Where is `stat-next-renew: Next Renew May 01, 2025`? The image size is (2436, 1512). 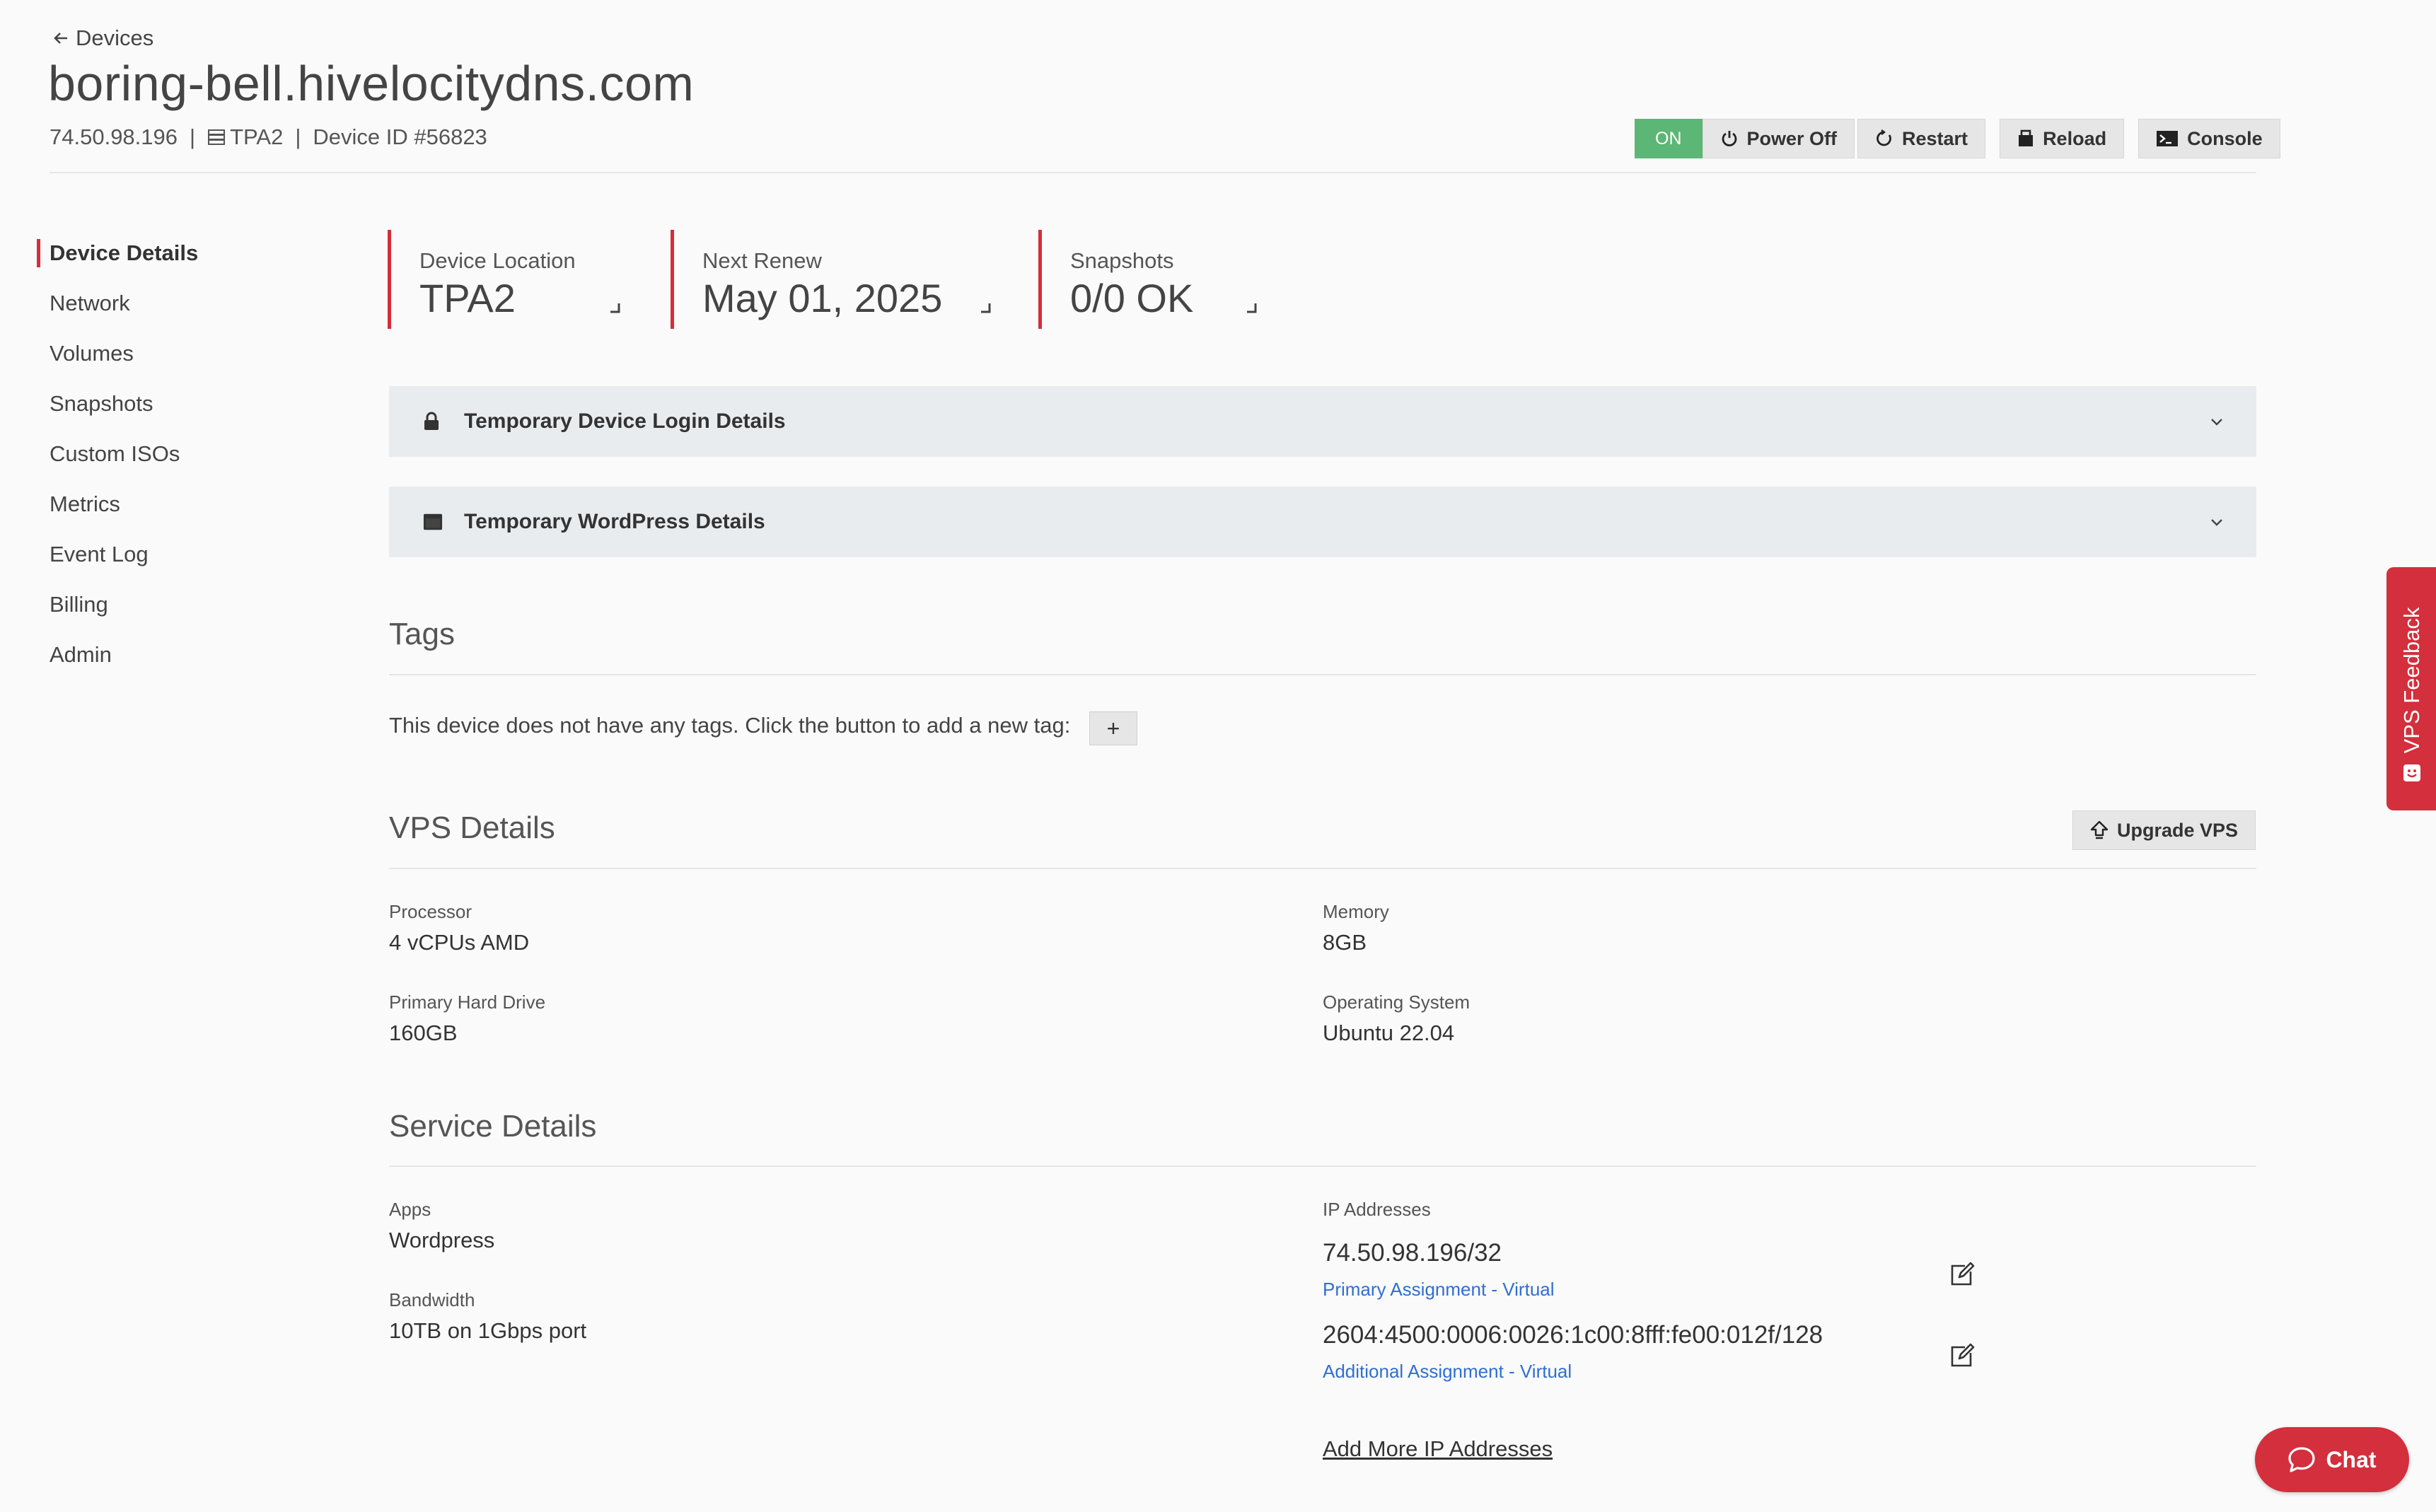 stat-next-renew: Next Renew May 01, 2025 is located at coordinates (831, 279).